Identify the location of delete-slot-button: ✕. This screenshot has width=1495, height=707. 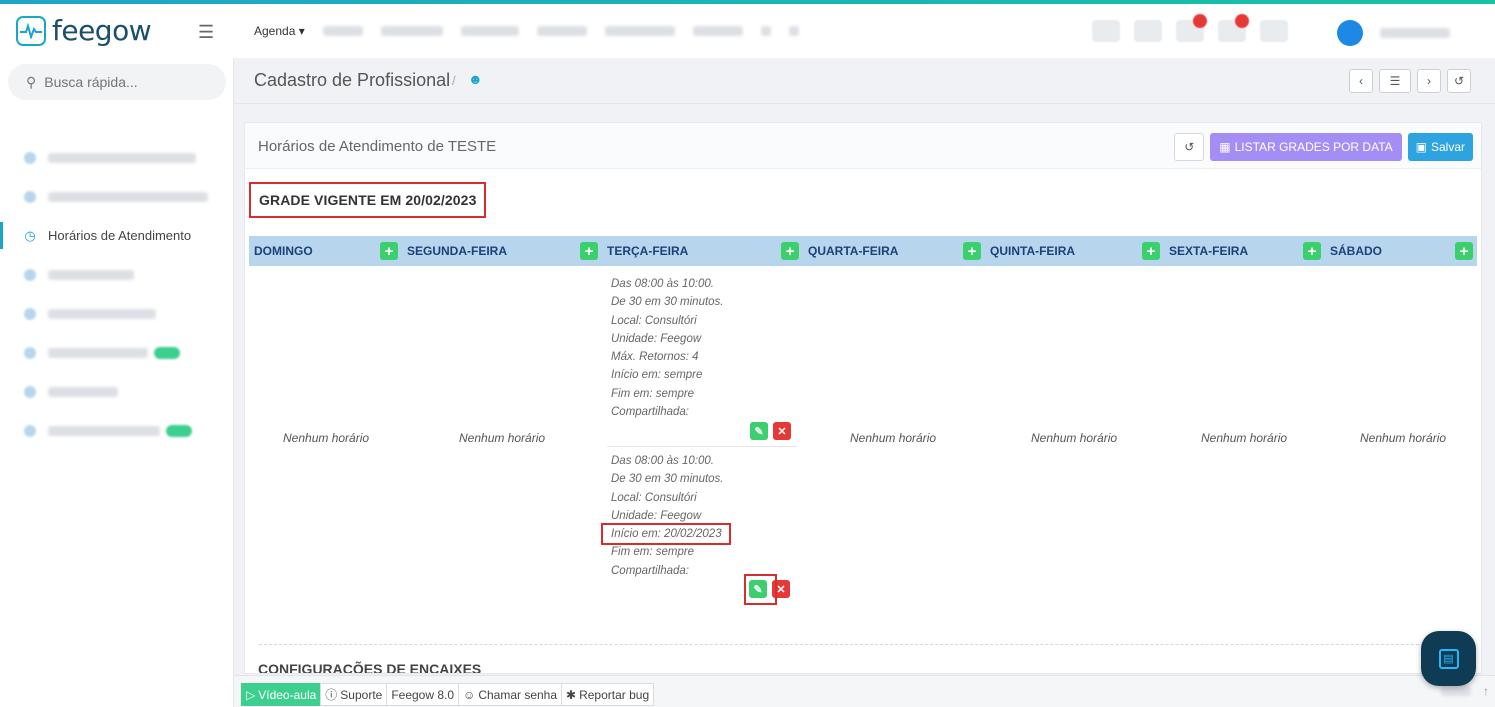
(782, 431).